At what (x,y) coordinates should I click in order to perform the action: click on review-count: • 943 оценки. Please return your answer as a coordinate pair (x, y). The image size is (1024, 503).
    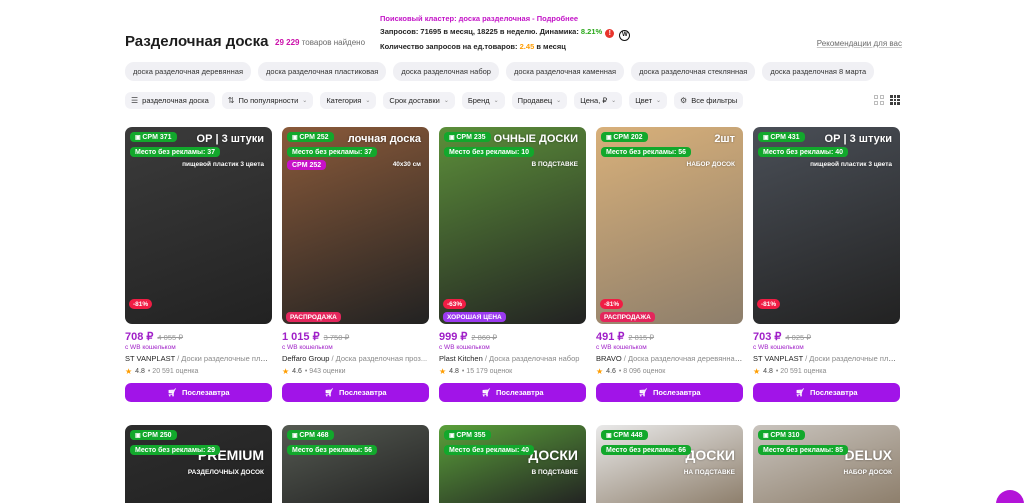
    Looking at the image, I should click on (325, 371).